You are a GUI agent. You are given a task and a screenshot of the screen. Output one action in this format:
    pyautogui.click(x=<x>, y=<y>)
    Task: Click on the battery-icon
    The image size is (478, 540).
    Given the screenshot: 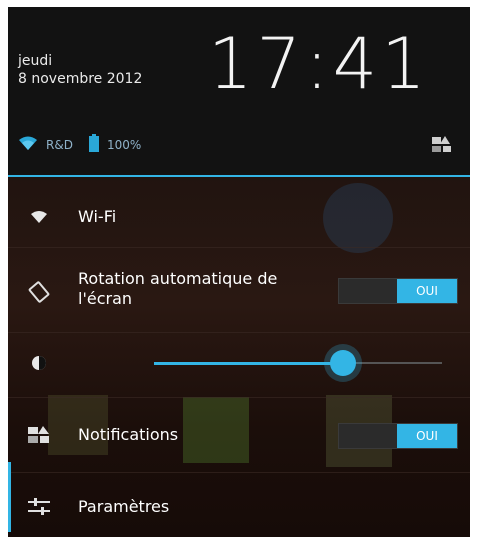 What is the action you would take?
    pyautogui.click(x=93, y=145)
    